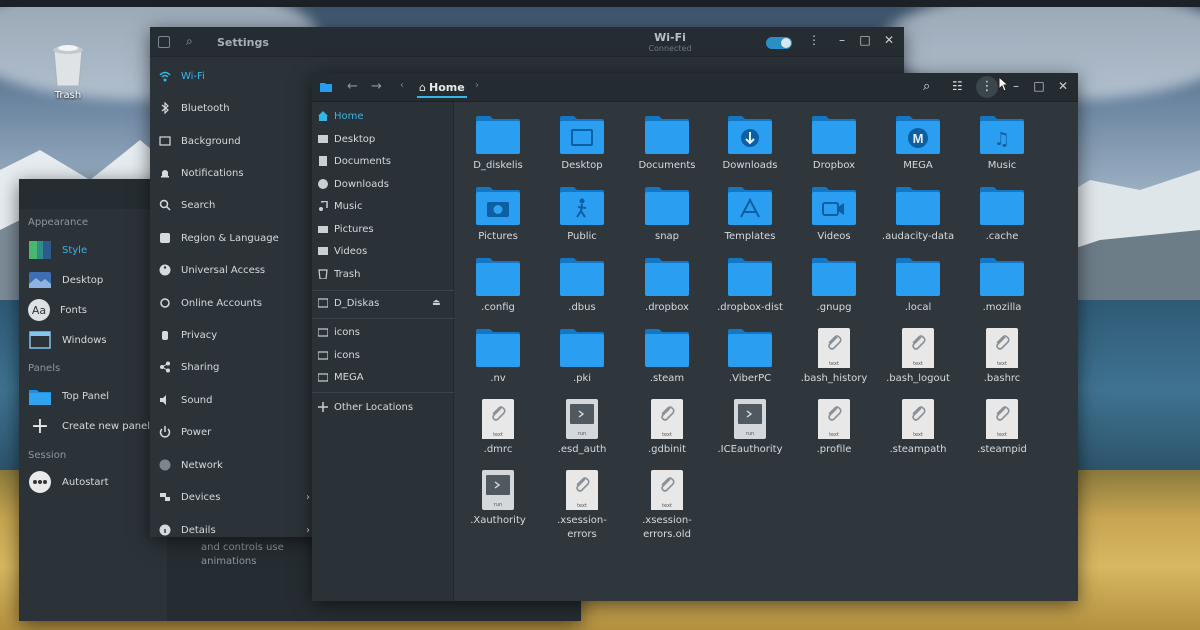 The image size is (1200, 630). Describe the element at coordinates (667, 357) in the screenshot. I see `file-item: .steam` at that location.